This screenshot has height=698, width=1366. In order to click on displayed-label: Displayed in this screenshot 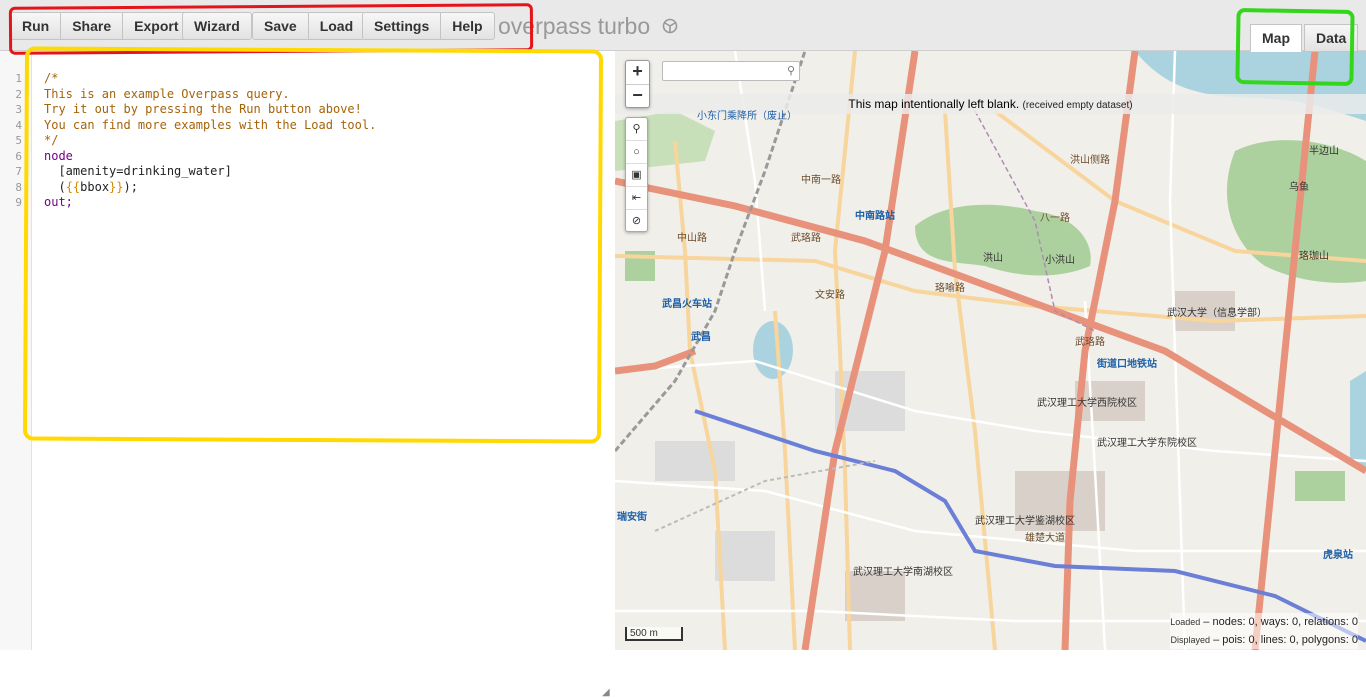, I will do `click(1190, 640)`.